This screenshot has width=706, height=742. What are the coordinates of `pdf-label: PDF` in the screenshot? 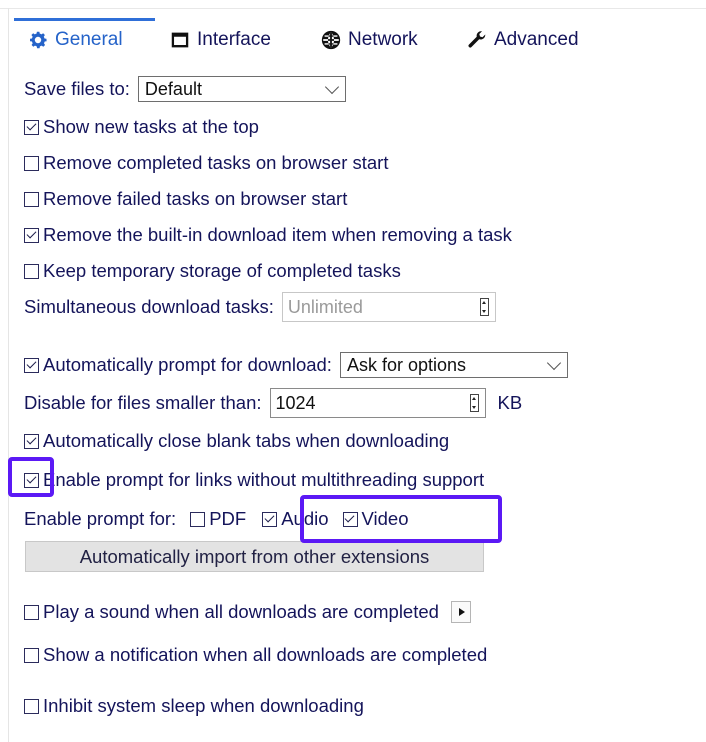 It's located at (228, 518).